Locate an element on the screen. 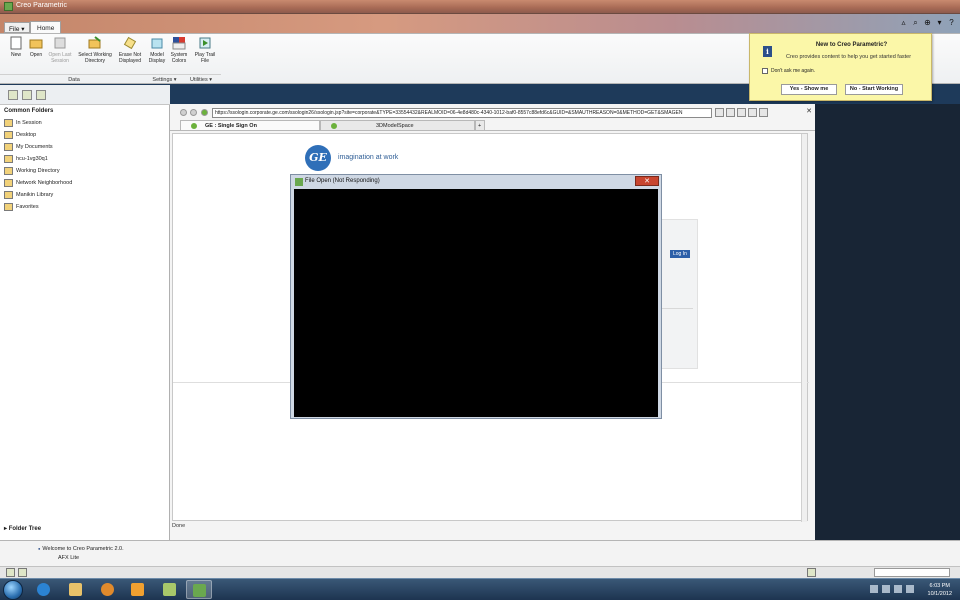  folder-label: Favorites is located at coordinates (27, 207).